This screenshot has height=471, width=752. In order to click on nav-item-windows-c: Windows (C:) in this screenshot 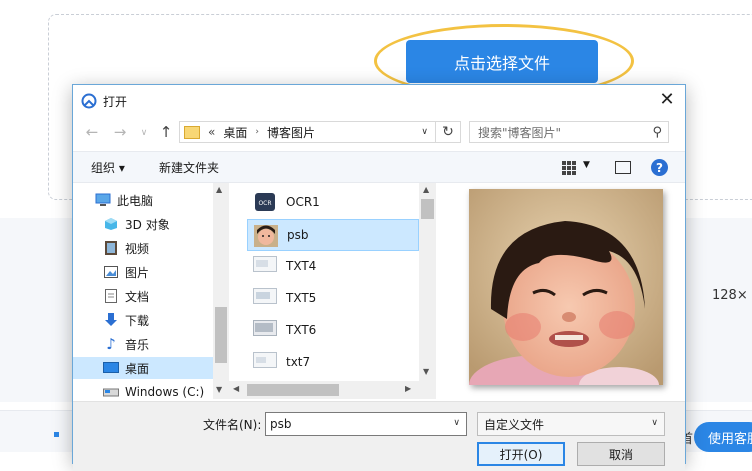, I will do `click(143, 390)`.